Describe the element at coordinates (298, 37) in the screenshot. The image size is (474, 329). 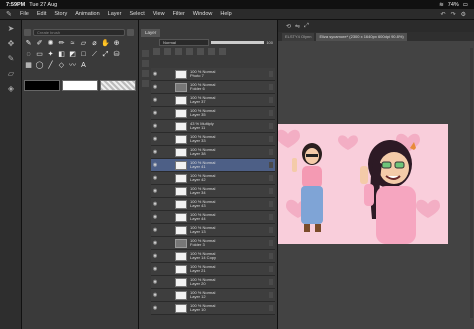
I see `canvas-tab-1: ELSTY4 Olynn` at that location.